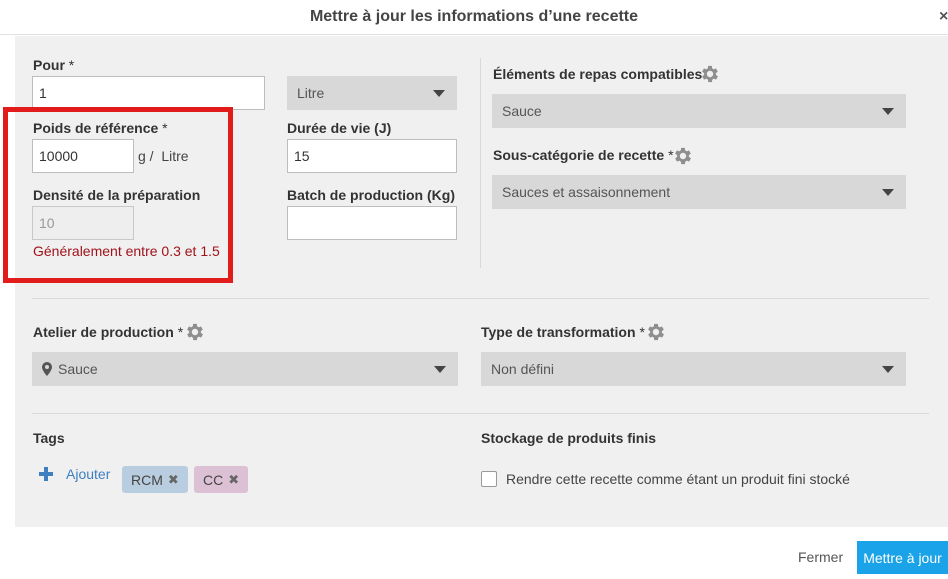 Image resolution: width=948 pixels, height=579 pixels. What do you see at coordinates (943, 17) in the screenshot?
I see `close-icon: ×` at bounding box center [943, 17].